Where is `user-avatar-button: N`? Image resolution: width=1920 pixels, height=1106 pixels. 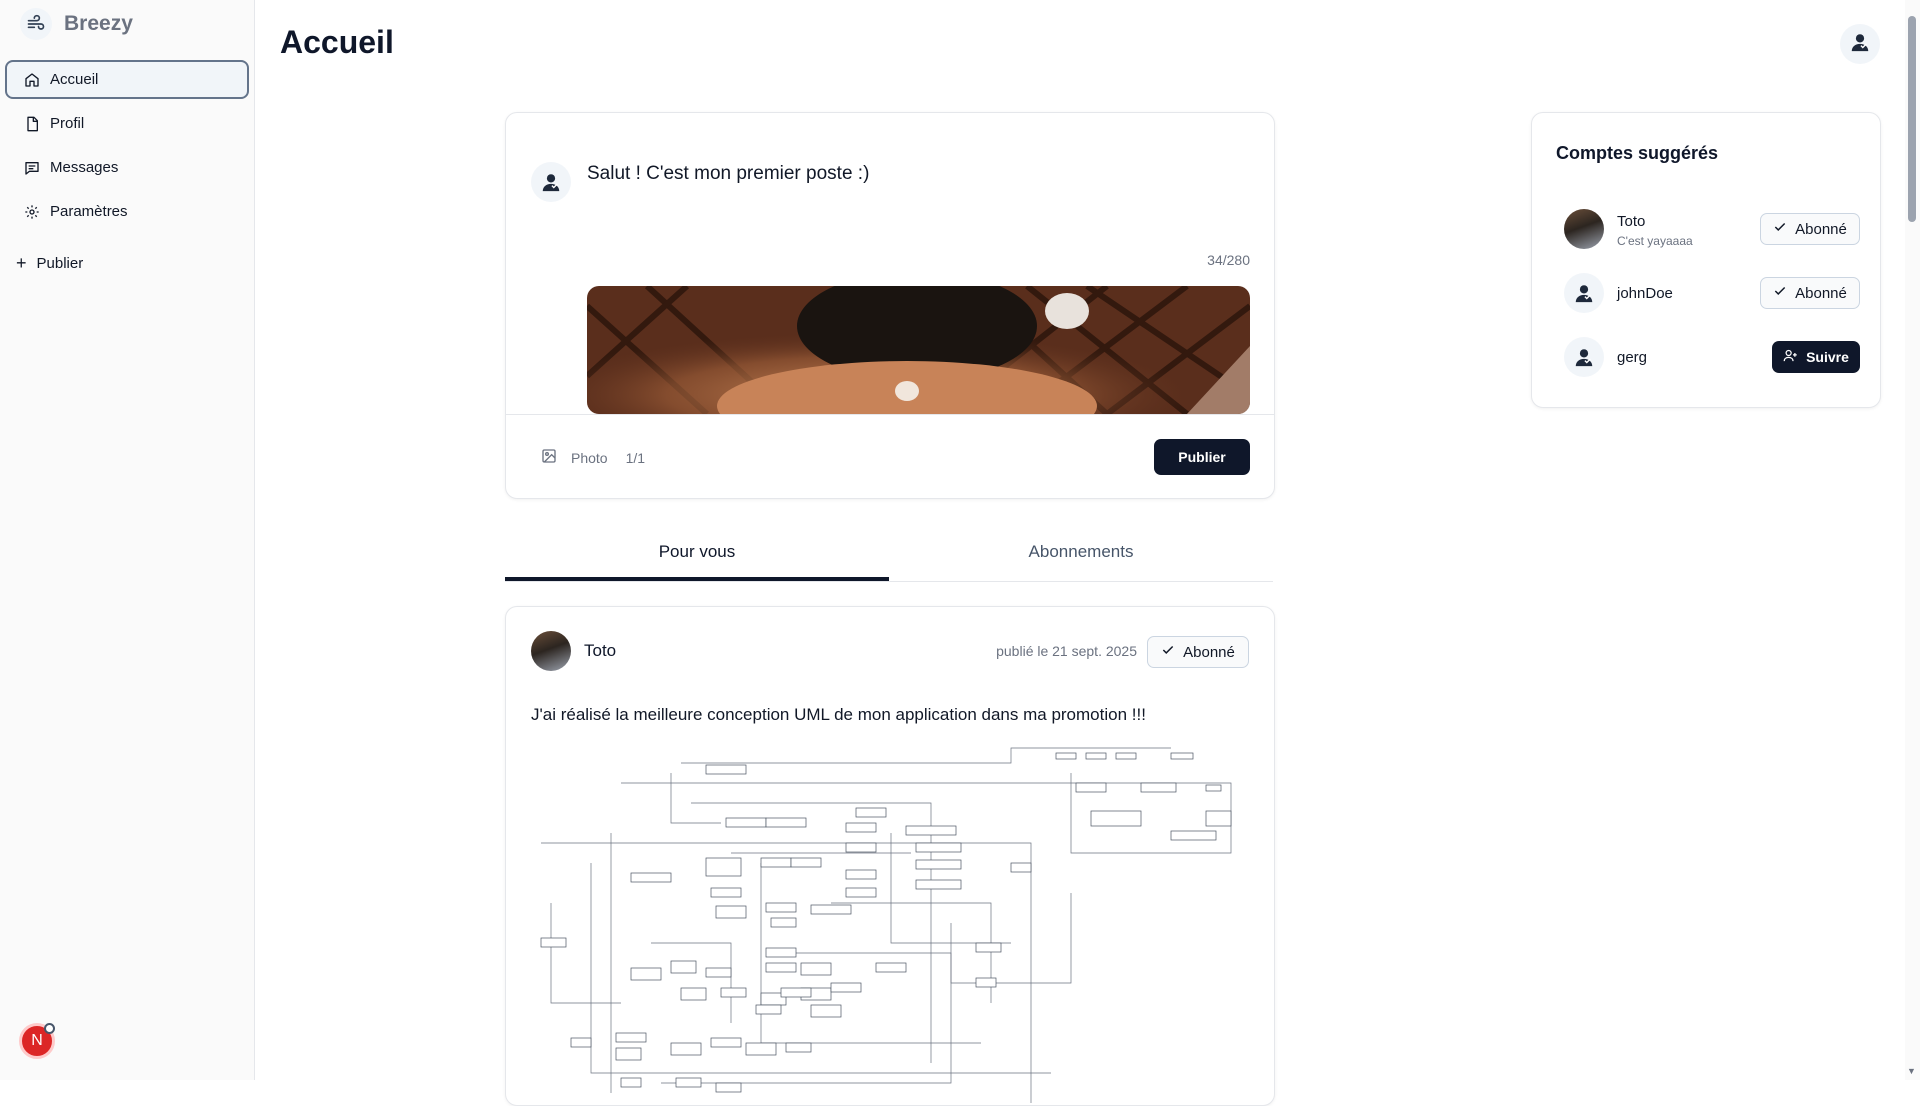
user-avatar-button: N is located at coordinates (37, 1041).